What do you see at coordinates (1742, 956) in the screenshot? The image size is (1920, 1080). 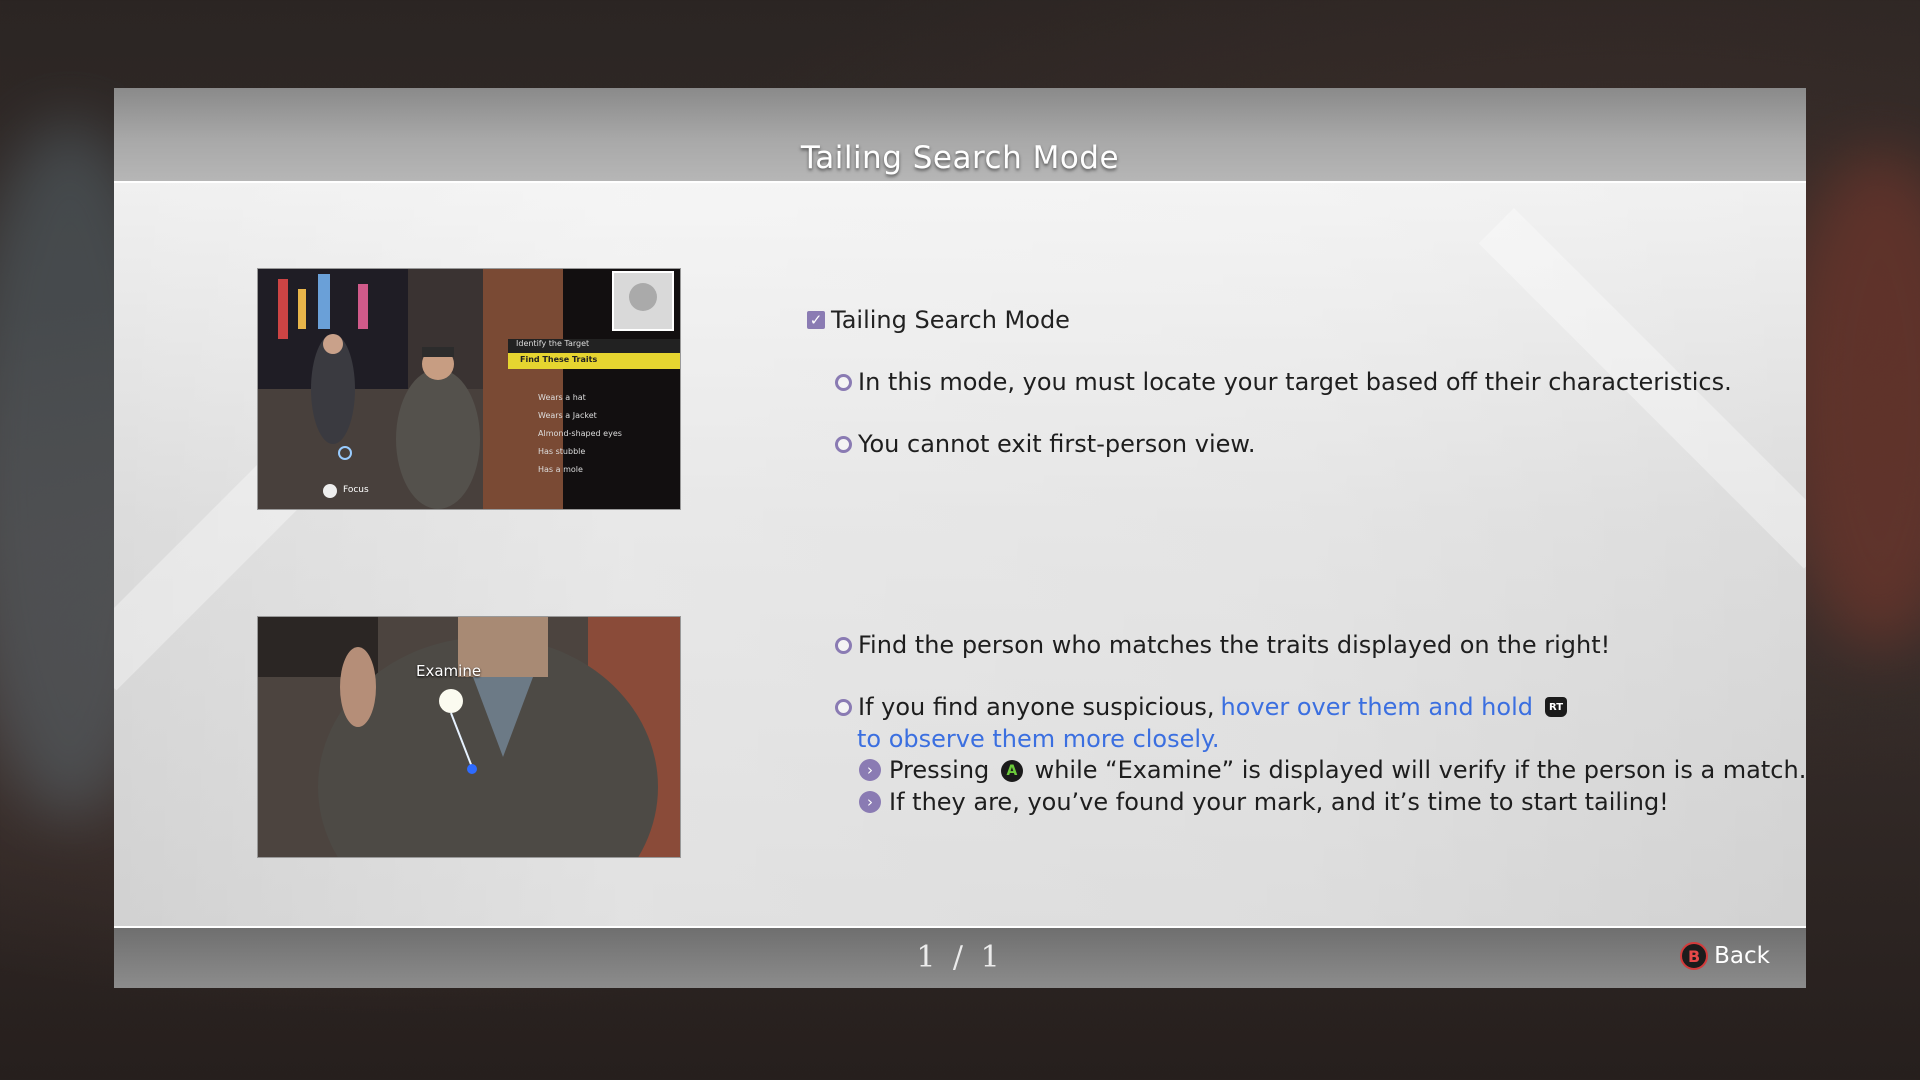 I see `back-label: Back` at bounding box center [1742, 956].